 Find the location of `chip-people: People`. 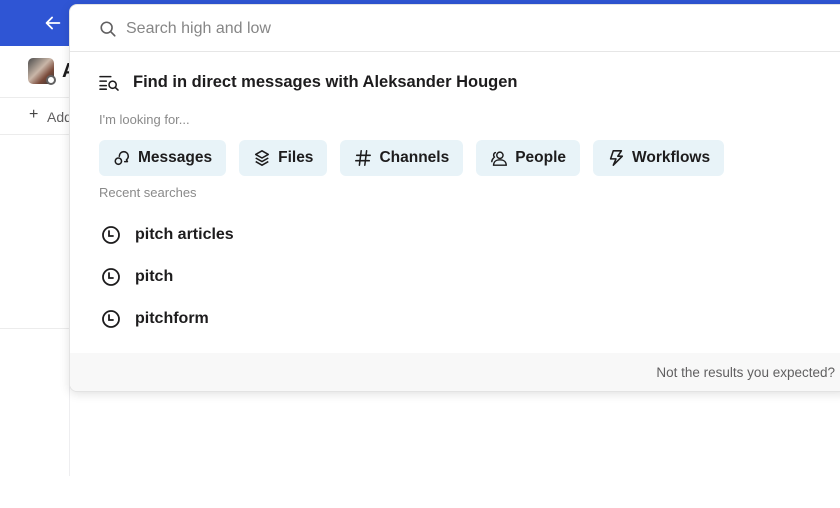

chip-people: People is located at coordinates (528, 158).